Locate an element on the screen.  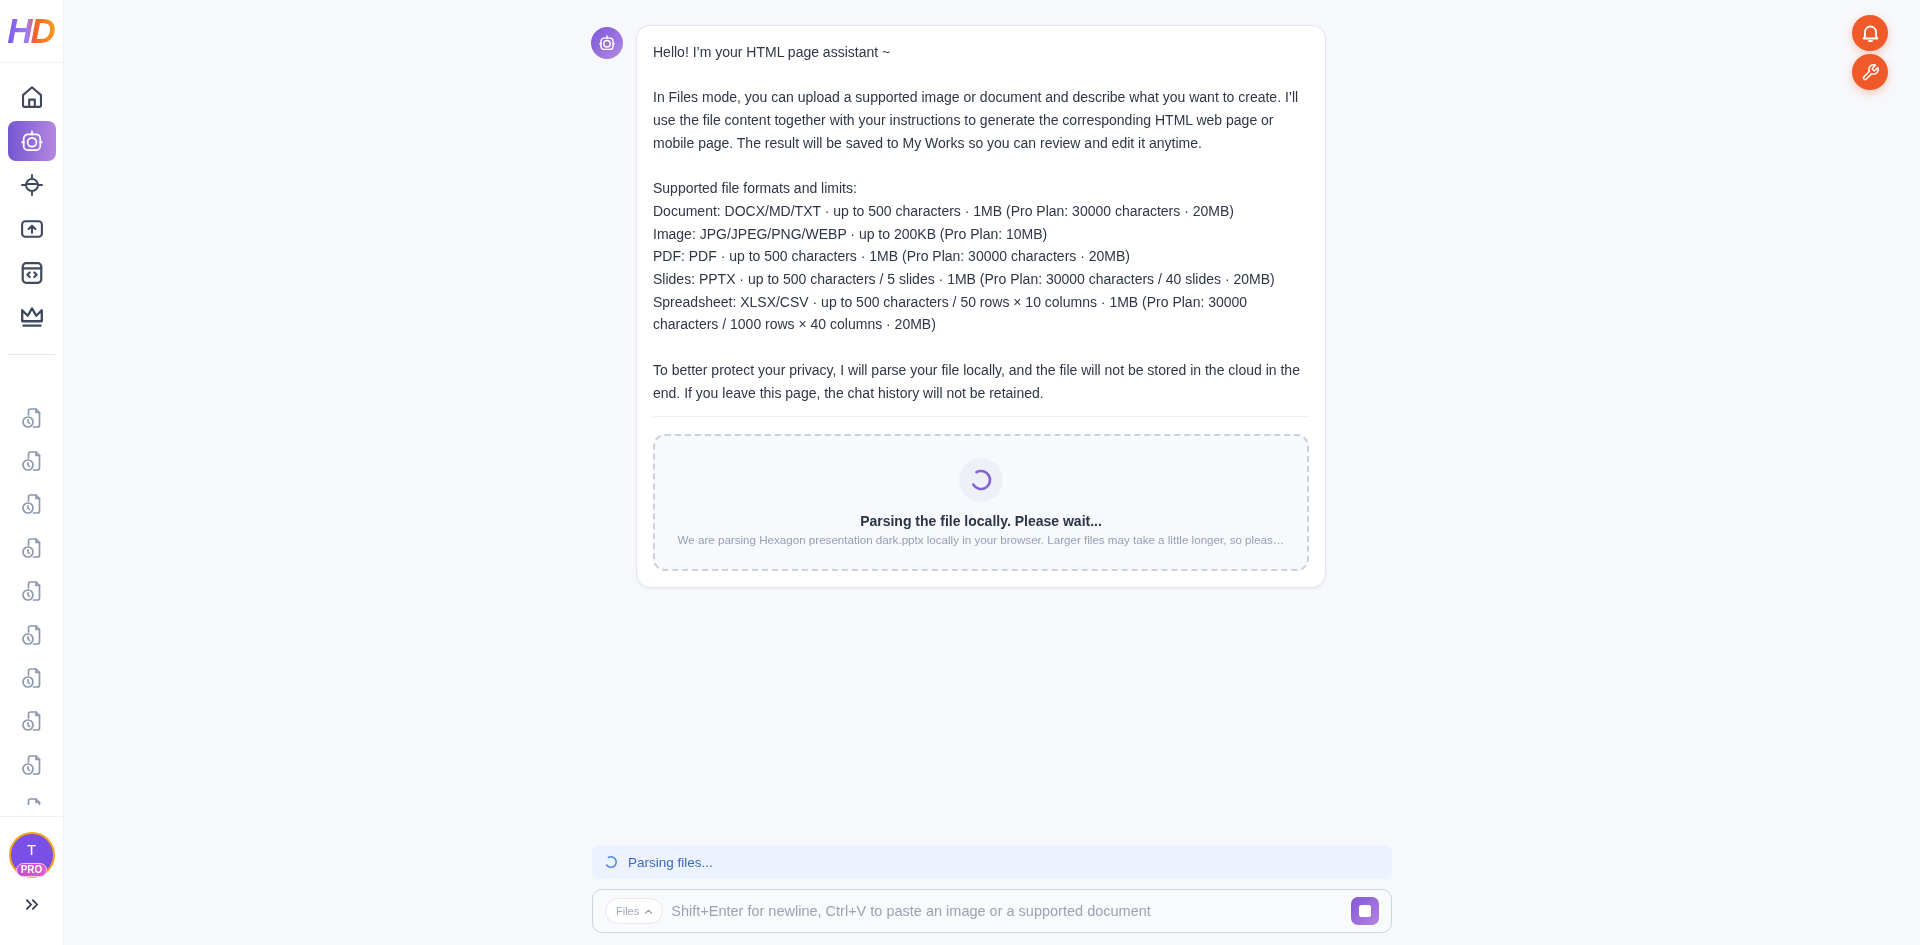
formats-heading: Supported file formats and limits: is located at coordinates (755, 189).